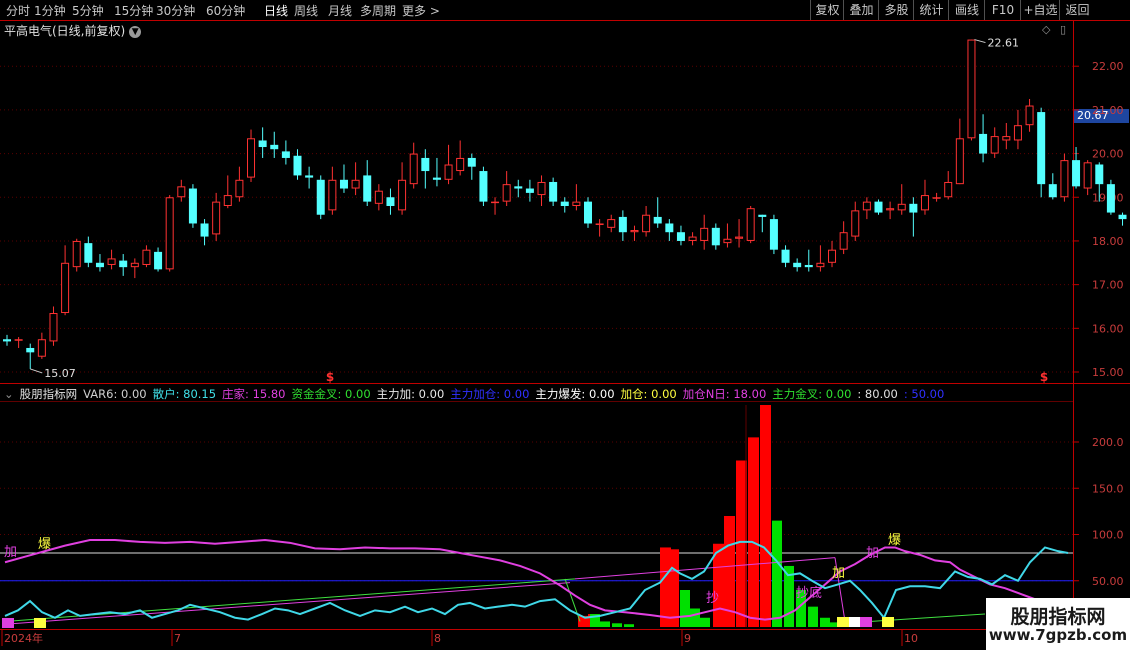 This screenshot has height=650, width=1130. Describe the element at coordinates (1108, 154) in the screenshot. I see `price-tick-label: 20.00` at that location.